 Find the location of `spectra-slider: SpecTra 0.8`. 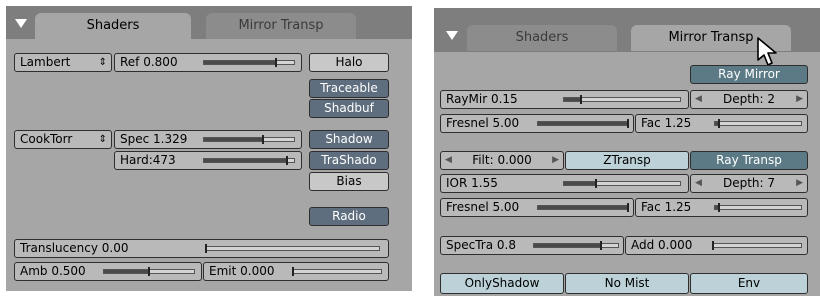

spectra-slider: SpecTra 0.8 is located at coordinates (532, 245).